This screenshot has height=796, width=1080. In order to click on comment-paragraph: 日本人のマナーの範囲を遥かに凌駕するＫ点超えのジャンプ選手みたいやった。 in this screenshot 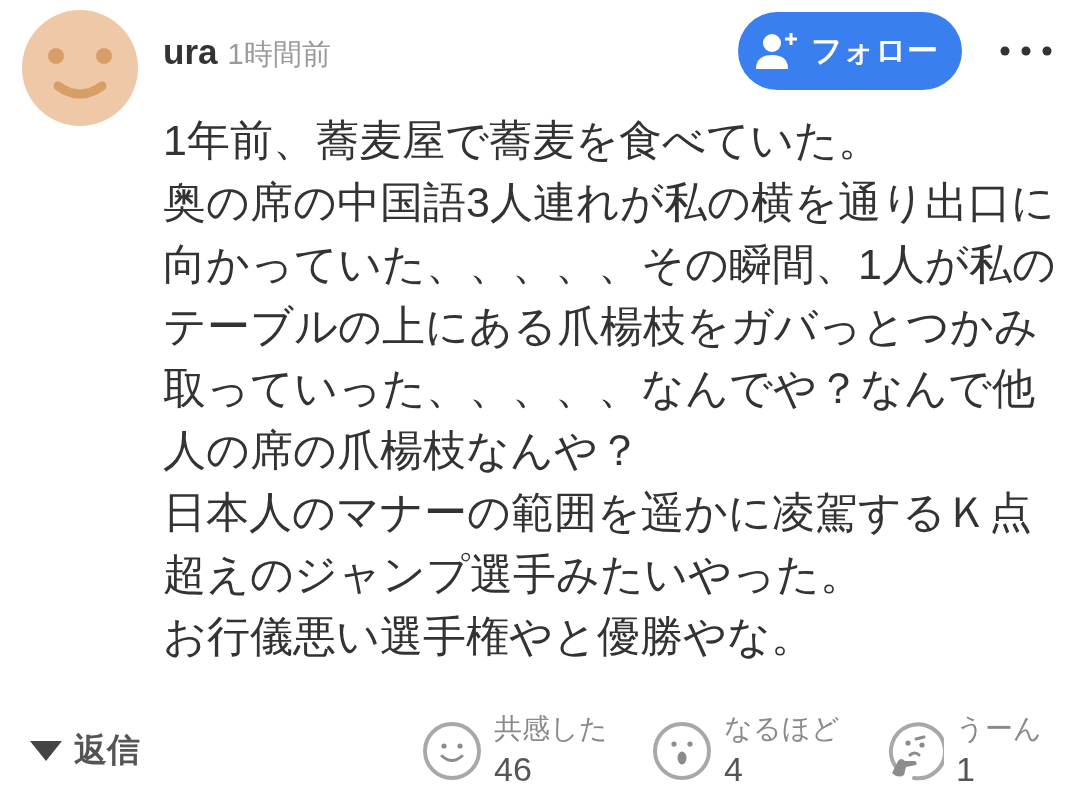, I will do `click(598, 543)`.